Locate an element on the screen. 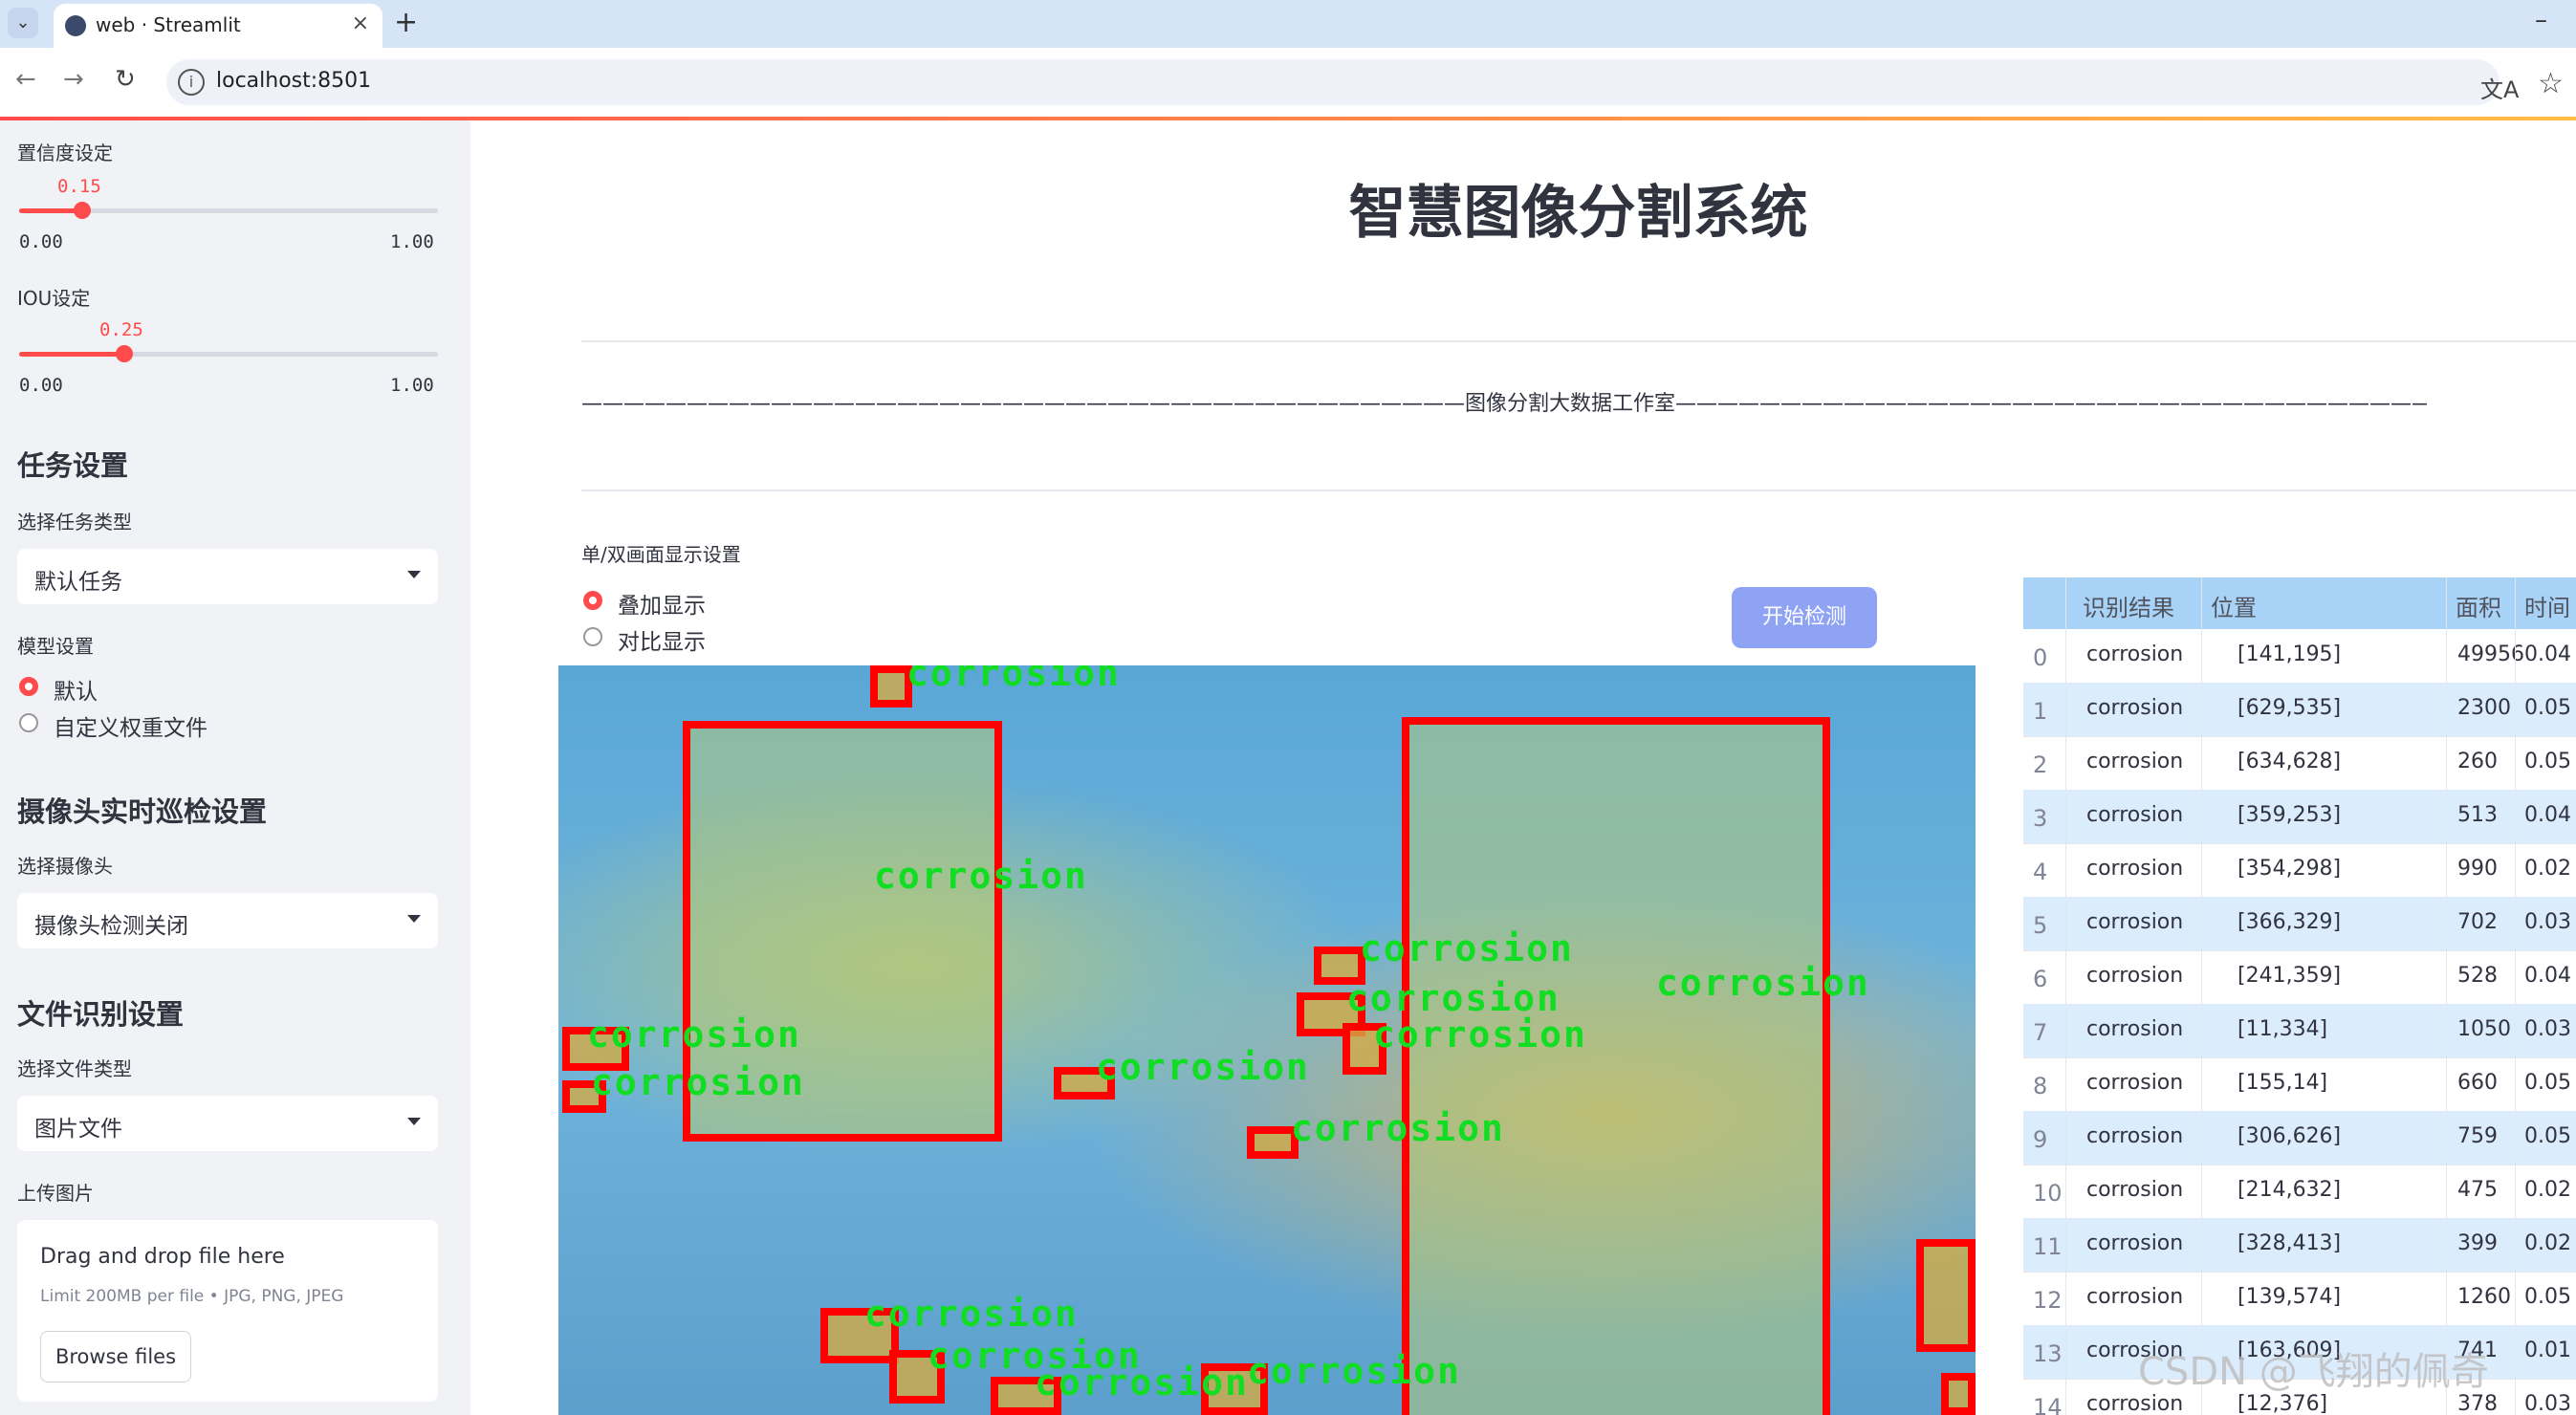  start-detection-button: 开始检测 is located at coordinates (1804, 617).